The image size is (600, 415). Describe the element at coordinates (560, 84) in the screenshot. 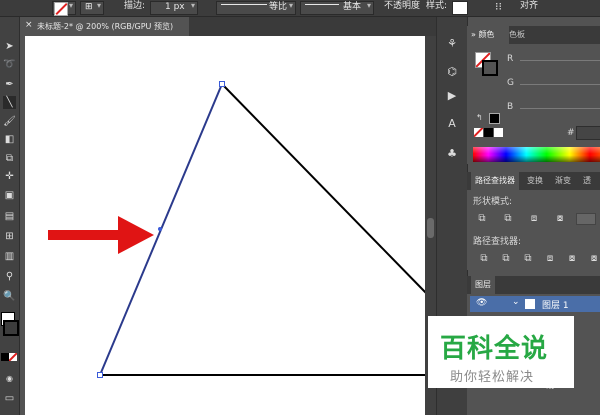

I see `g-slider` at that location.